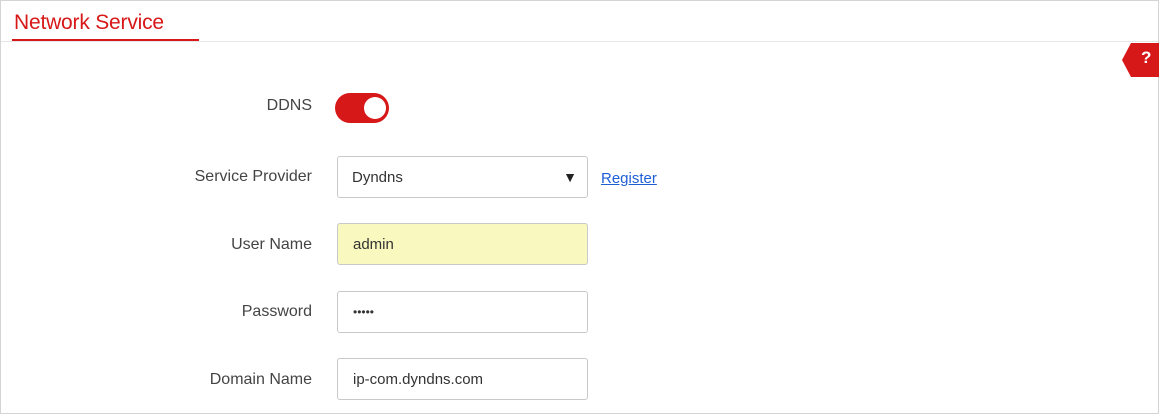  Describe the element at coordinates (260, 379) in the screenshot. I see `domain-name-label: Domain Name` at that location.